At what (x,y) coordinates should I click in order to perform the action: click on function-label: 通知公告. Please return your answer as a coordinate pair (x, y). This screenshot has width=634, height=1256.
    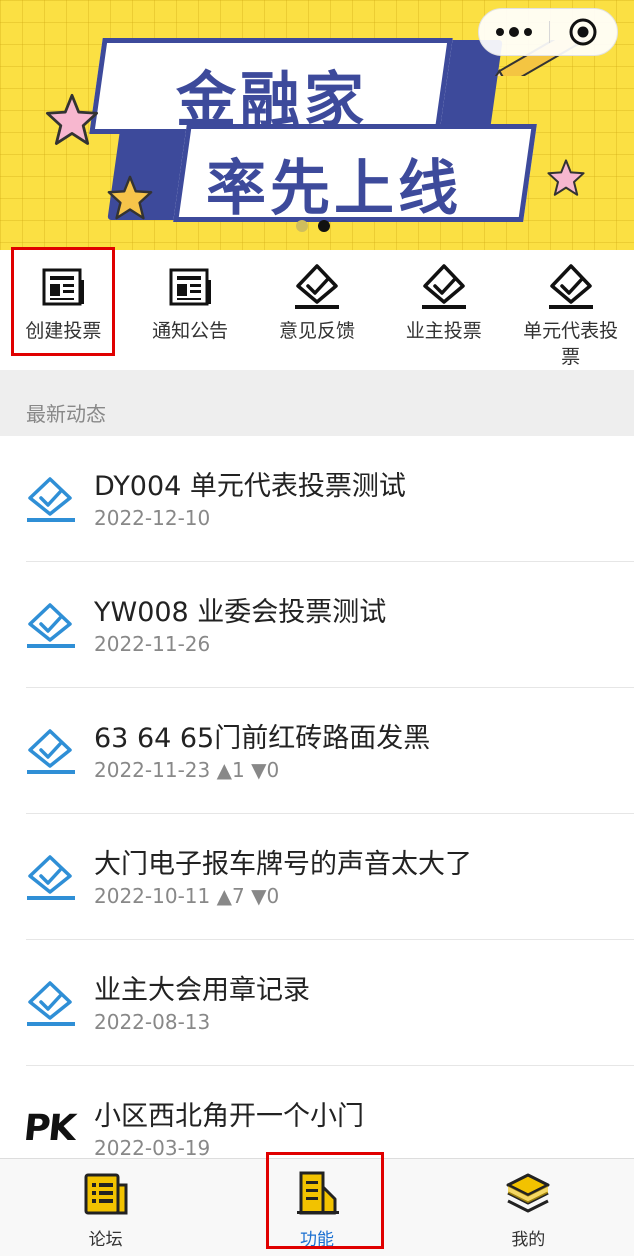
    Looking at the image, I should click on (190, 331).